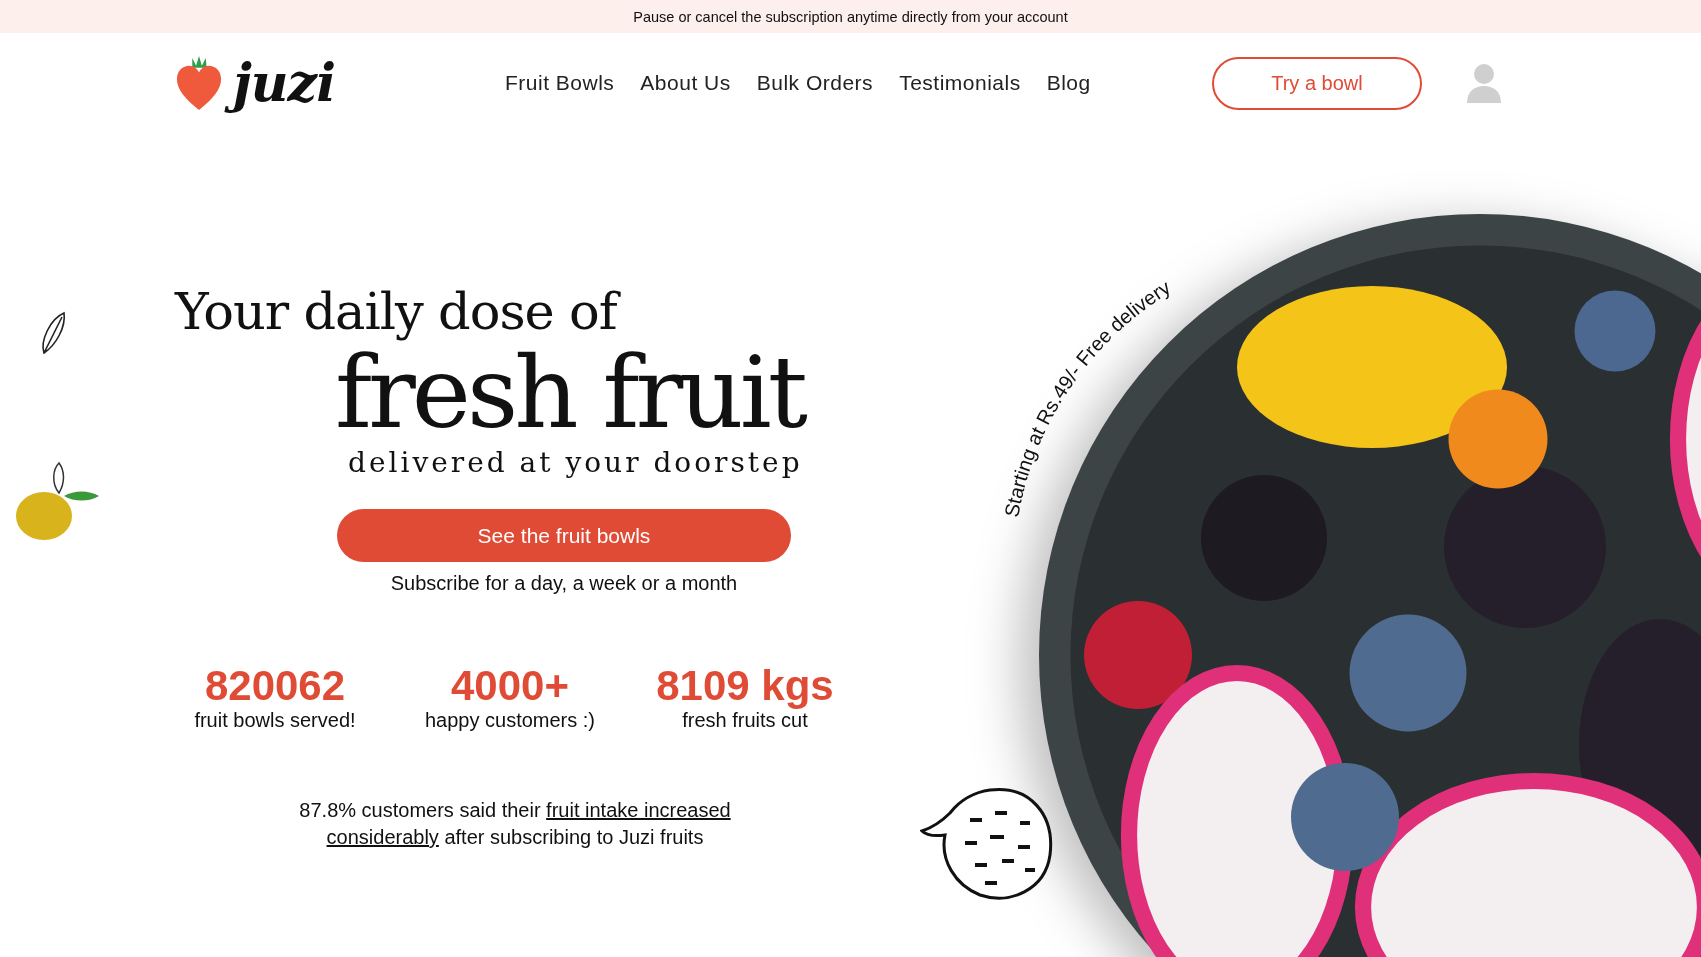 The image size is (1701, 957). I want to click on see-fruit-bowls-button: See the fruit bowls, so click(564, 535).